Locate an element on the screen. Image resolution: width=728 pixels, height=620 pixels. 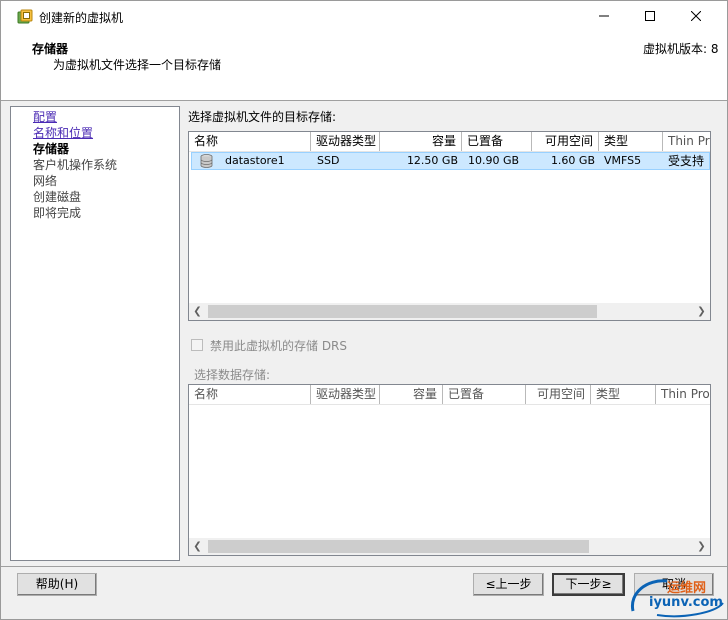
nav-step-guest-os: 客户机操作系统 is located at coordinates (75, 165).